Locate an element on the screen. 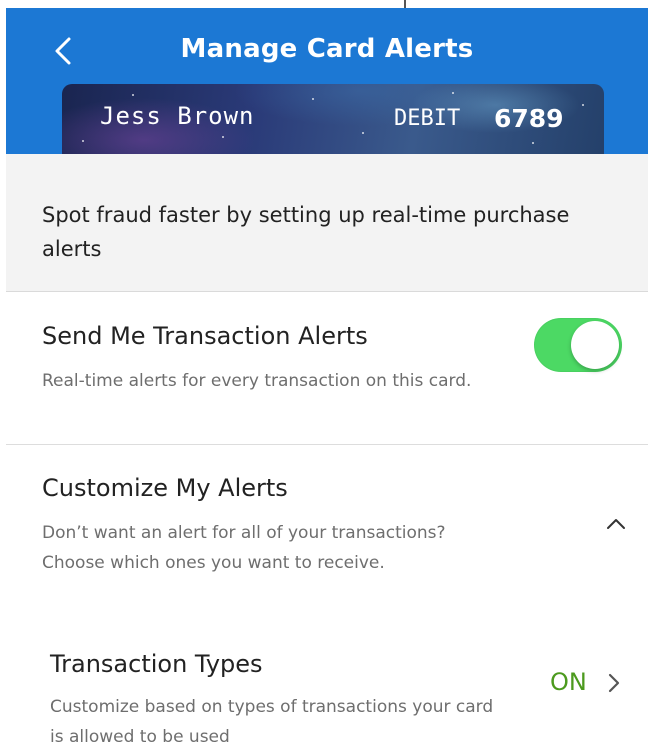 The image size is (648, 746). chevron-up-icon is located at coordinates (616, 524).